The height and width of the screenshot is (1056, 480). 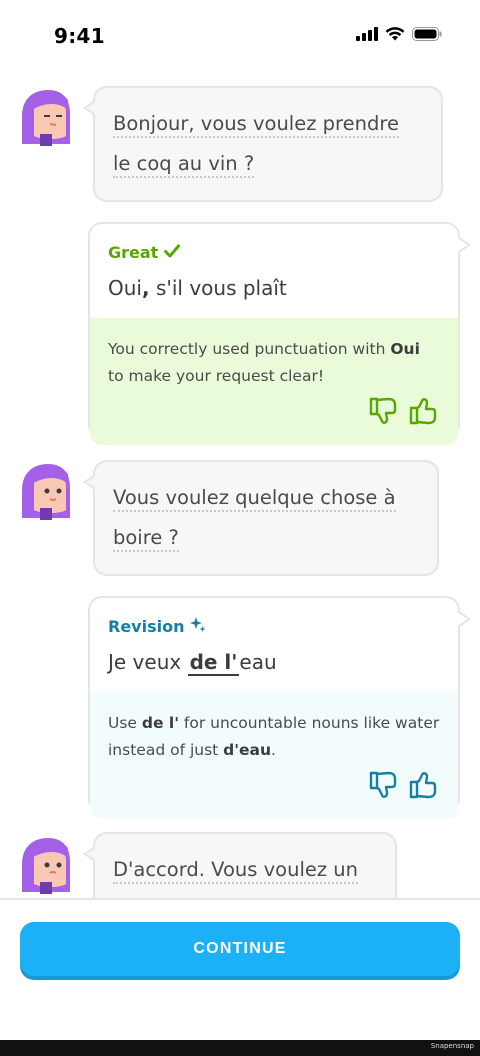 What do you see at coordinates (240, 35) in the screenshot?
I see `status-bar: 9:41` at bounding box center [240, 35].